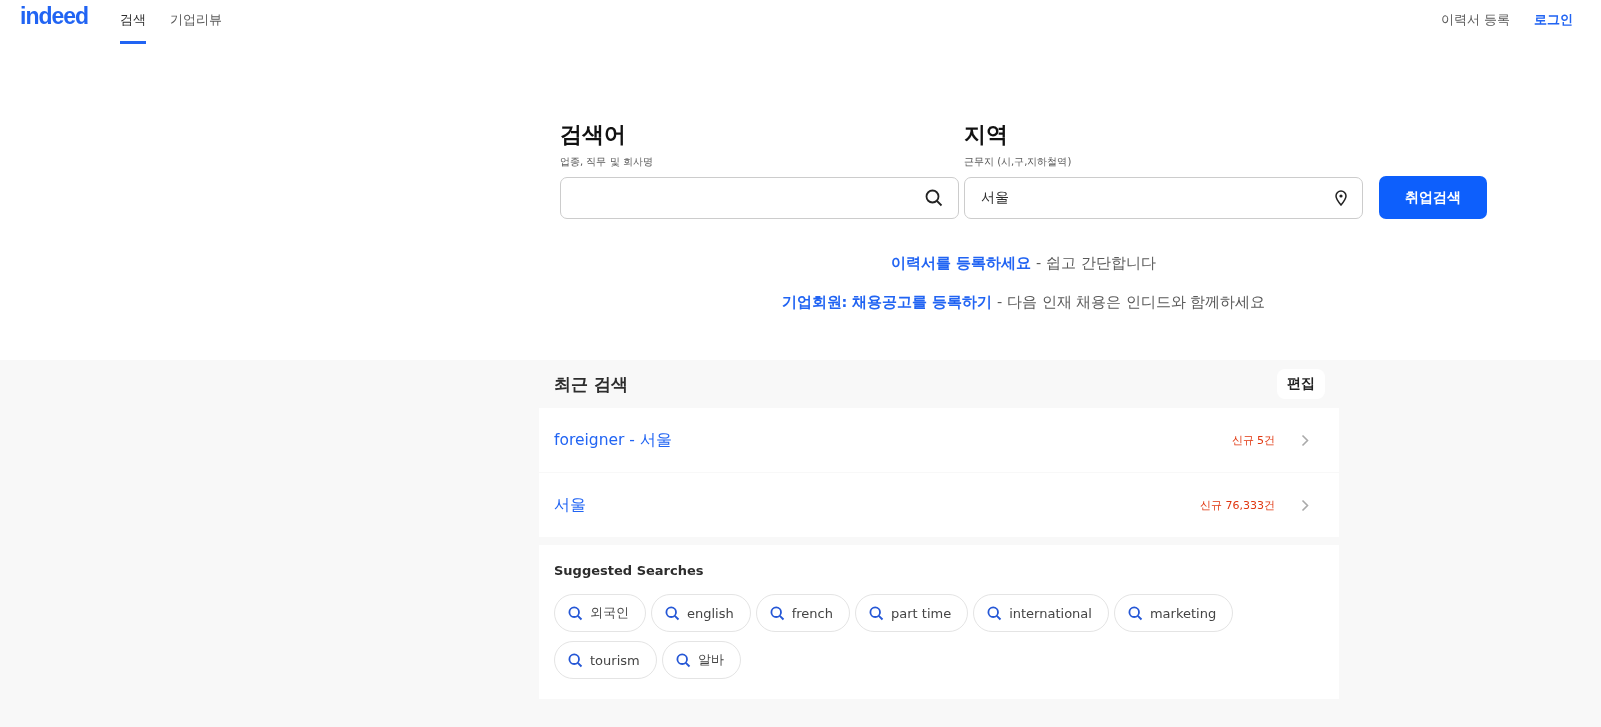 This screenshot has height=727, width=1601. What do you see at coordinates (570, 505) in the screenshot?
I see `recent-query: 서울` at bounding box center [570, 505].